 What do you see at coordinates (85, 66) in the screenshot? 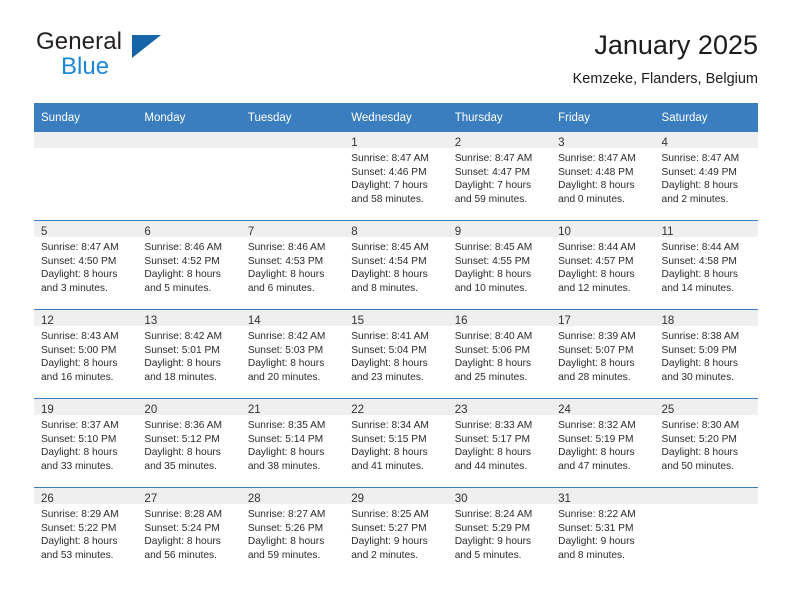
I see `brand-name-blue: Blue` at bounding box center [85, 66].